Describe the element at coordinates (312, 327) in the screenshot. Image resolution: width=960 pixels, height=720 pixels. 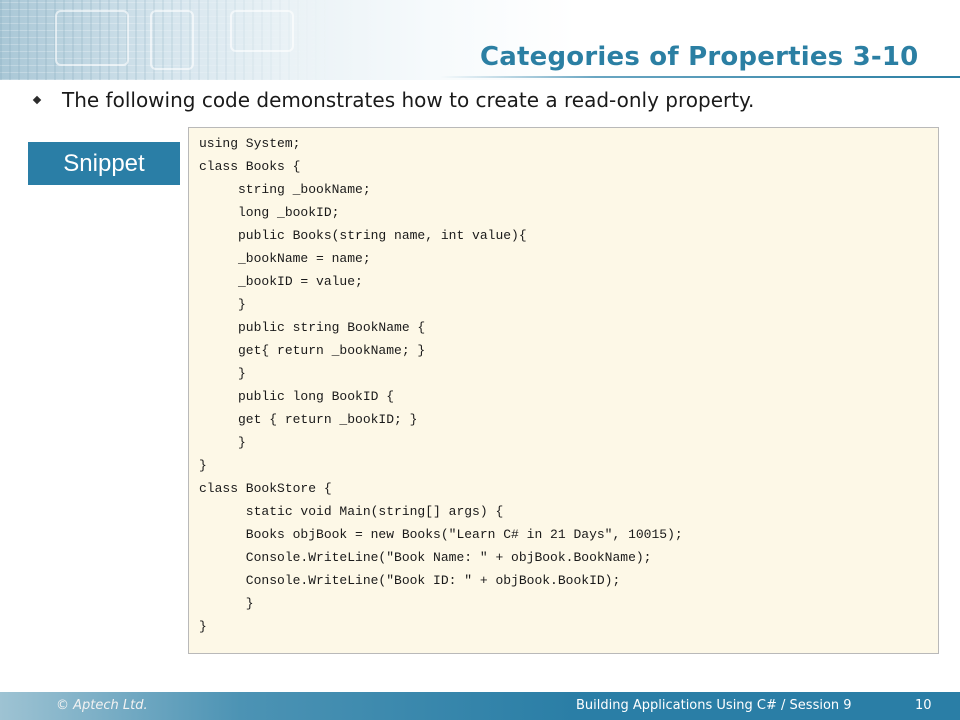
I see `code-line: public string BookName {` at that location.